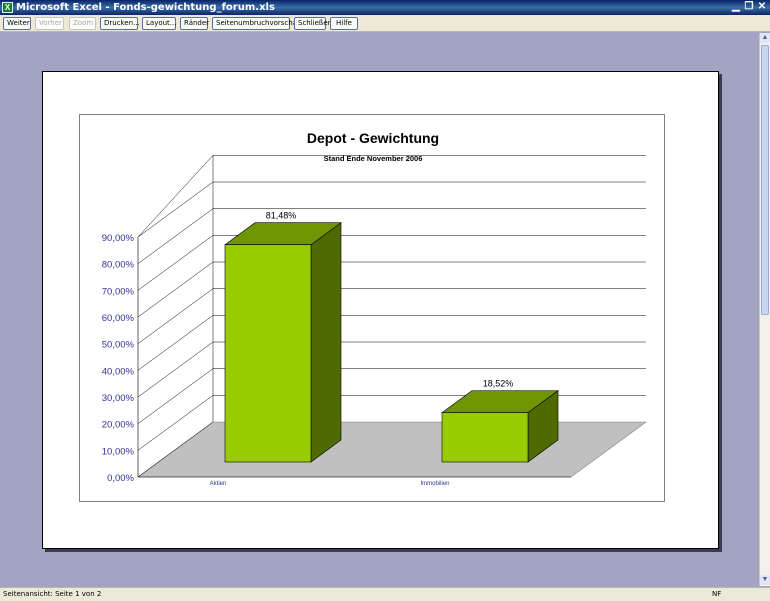 The image size is (770, 601). Describe the element at coordinates (498, 384) in the screenshot. I see `data-label: 18,52%` at that location.